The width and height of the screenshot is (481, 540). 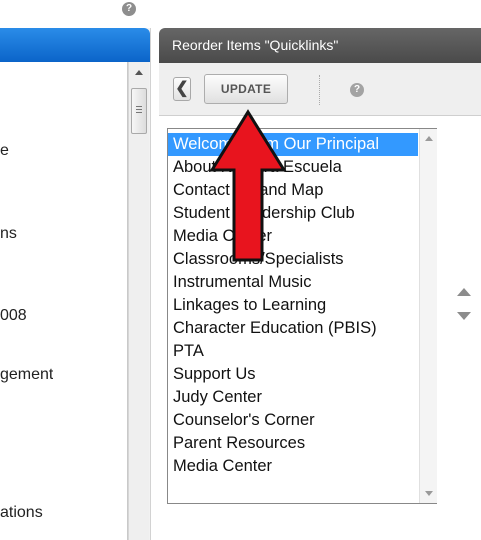 I want to click on list-item: Contact Us and Map, so click(x=293, y=190).